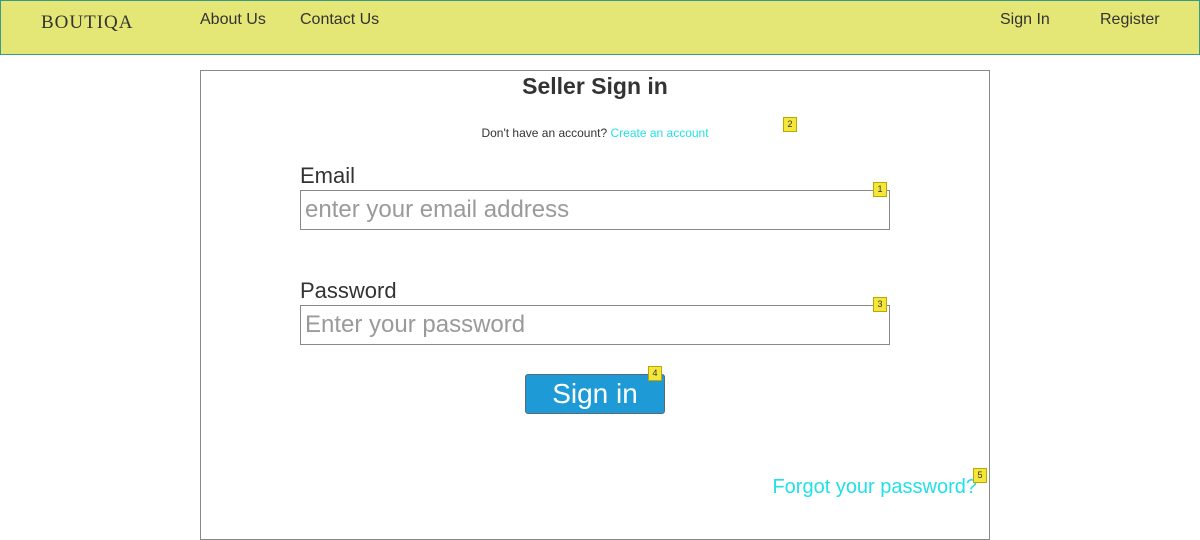 The height and width of the screenshot is (540, 1200). What do you see at coordinates (339, 20) in the screenshot?
I see `nav-contact-us-link: Contact Us` at bounding box center [339, 20].